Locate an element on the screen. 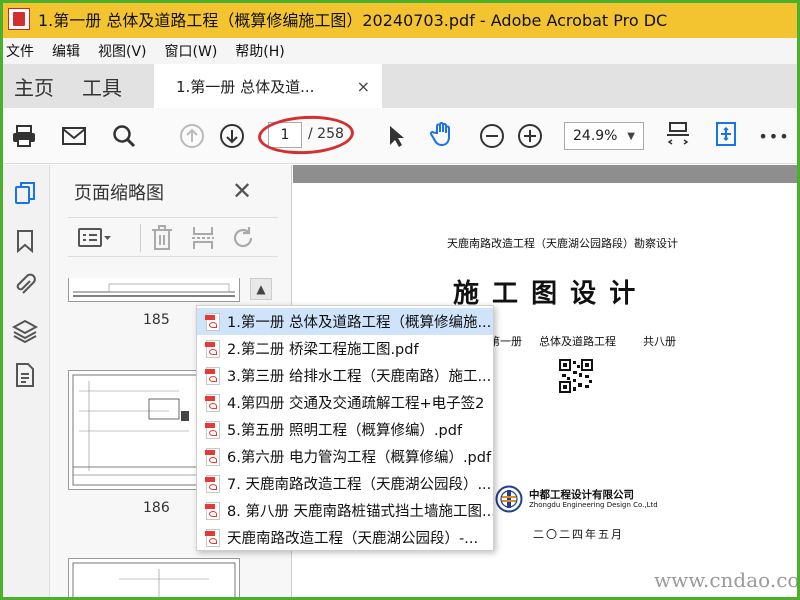 The height and width of the screenshot is (600, 800). previous-page-icon is located at coordinates (192, 136).